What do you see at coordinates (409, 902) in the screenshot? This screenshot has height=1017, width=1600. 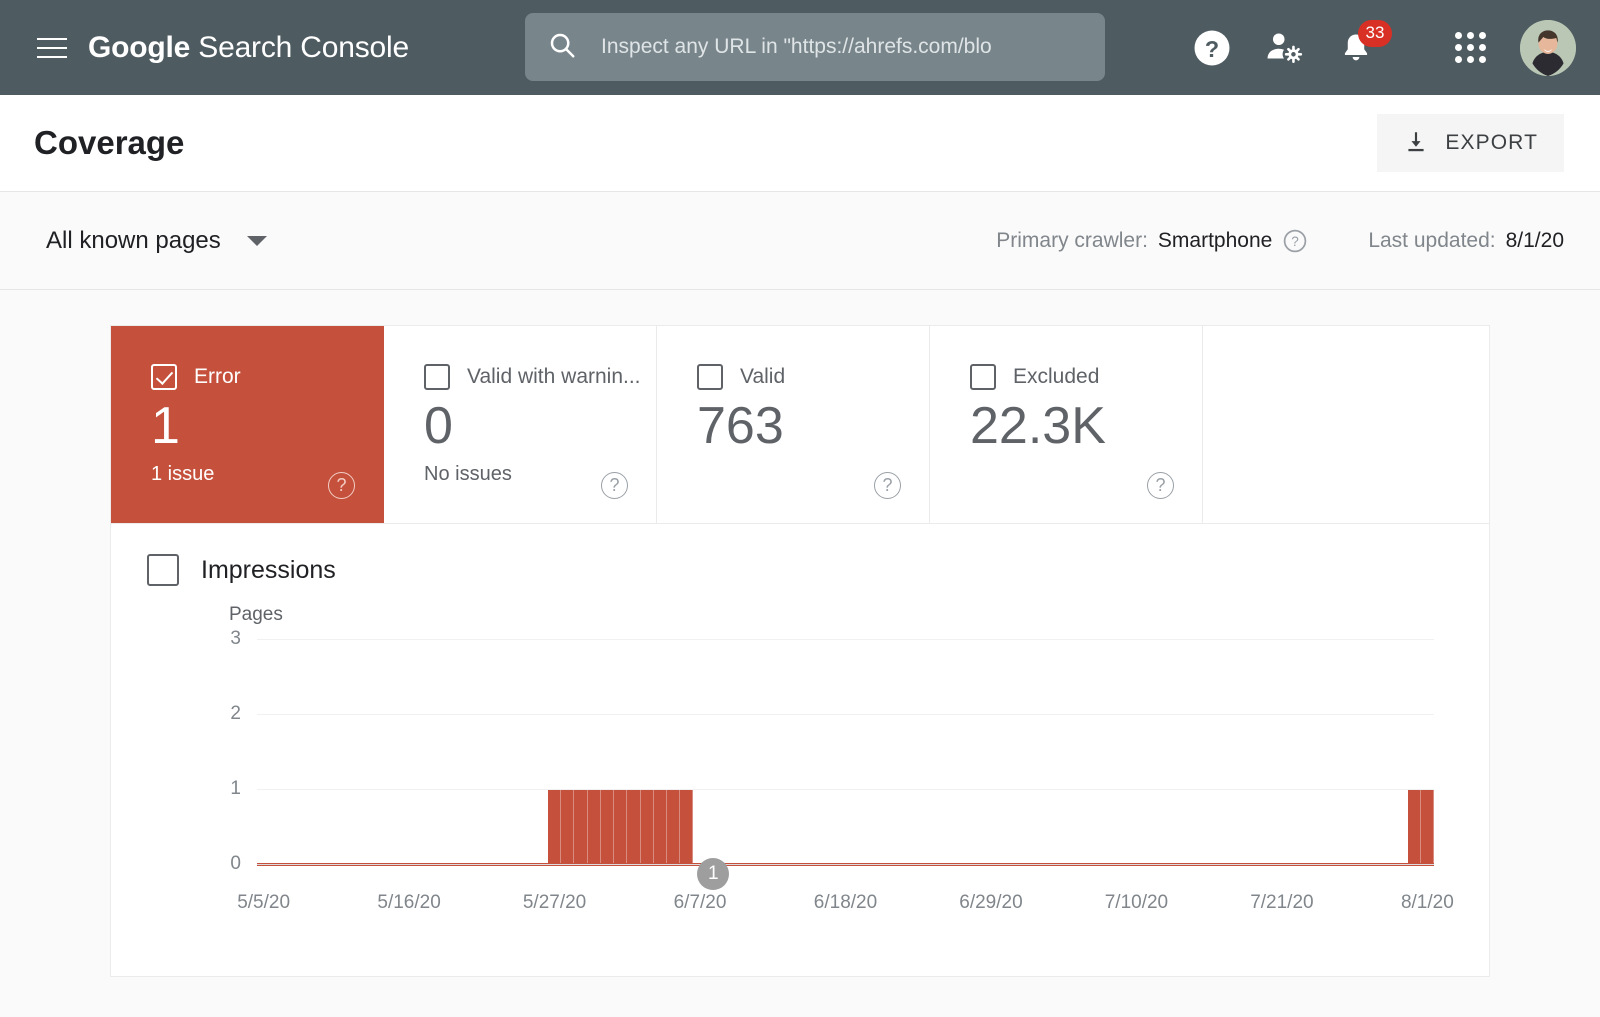 I see `chart-x-tick-label: 5/16/20` at bounding box center [409, 902].